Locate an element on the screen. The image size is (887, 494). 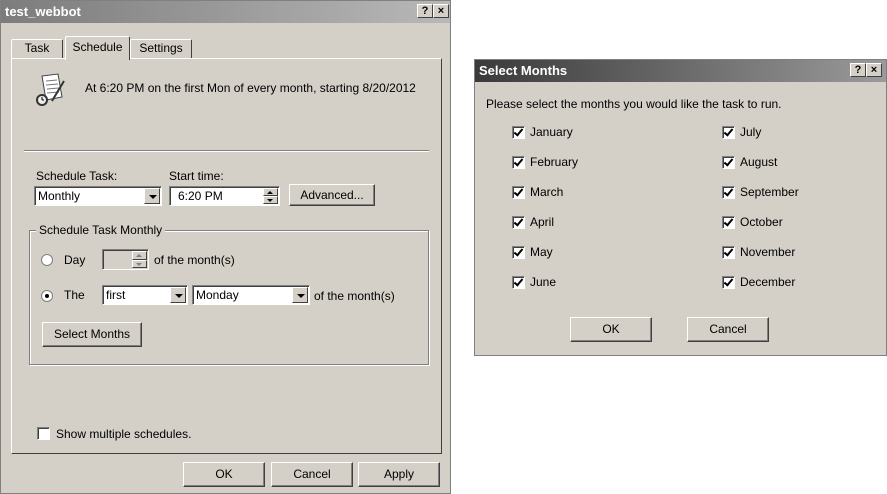
month-checkbox-june is located at coordinates (518, 282).